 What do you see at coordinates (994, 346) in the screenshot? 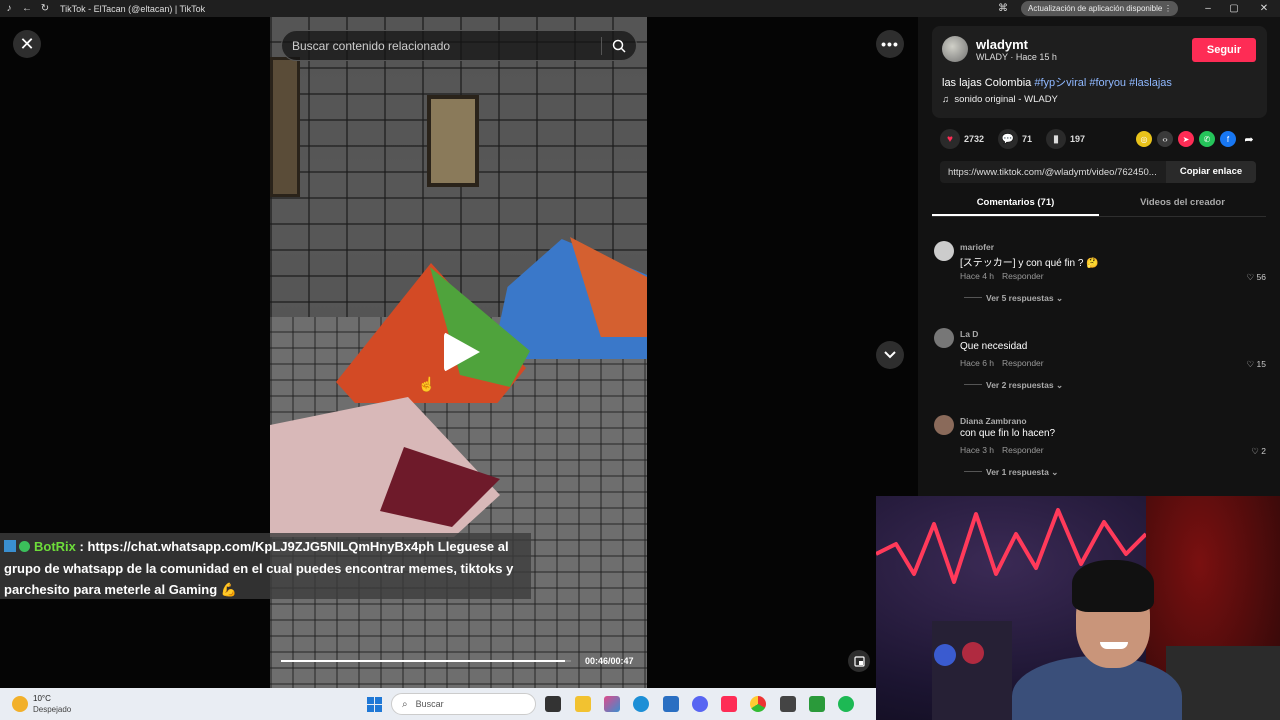
I see `comment-text: Que necesidad` at bounding box center [994, 346].